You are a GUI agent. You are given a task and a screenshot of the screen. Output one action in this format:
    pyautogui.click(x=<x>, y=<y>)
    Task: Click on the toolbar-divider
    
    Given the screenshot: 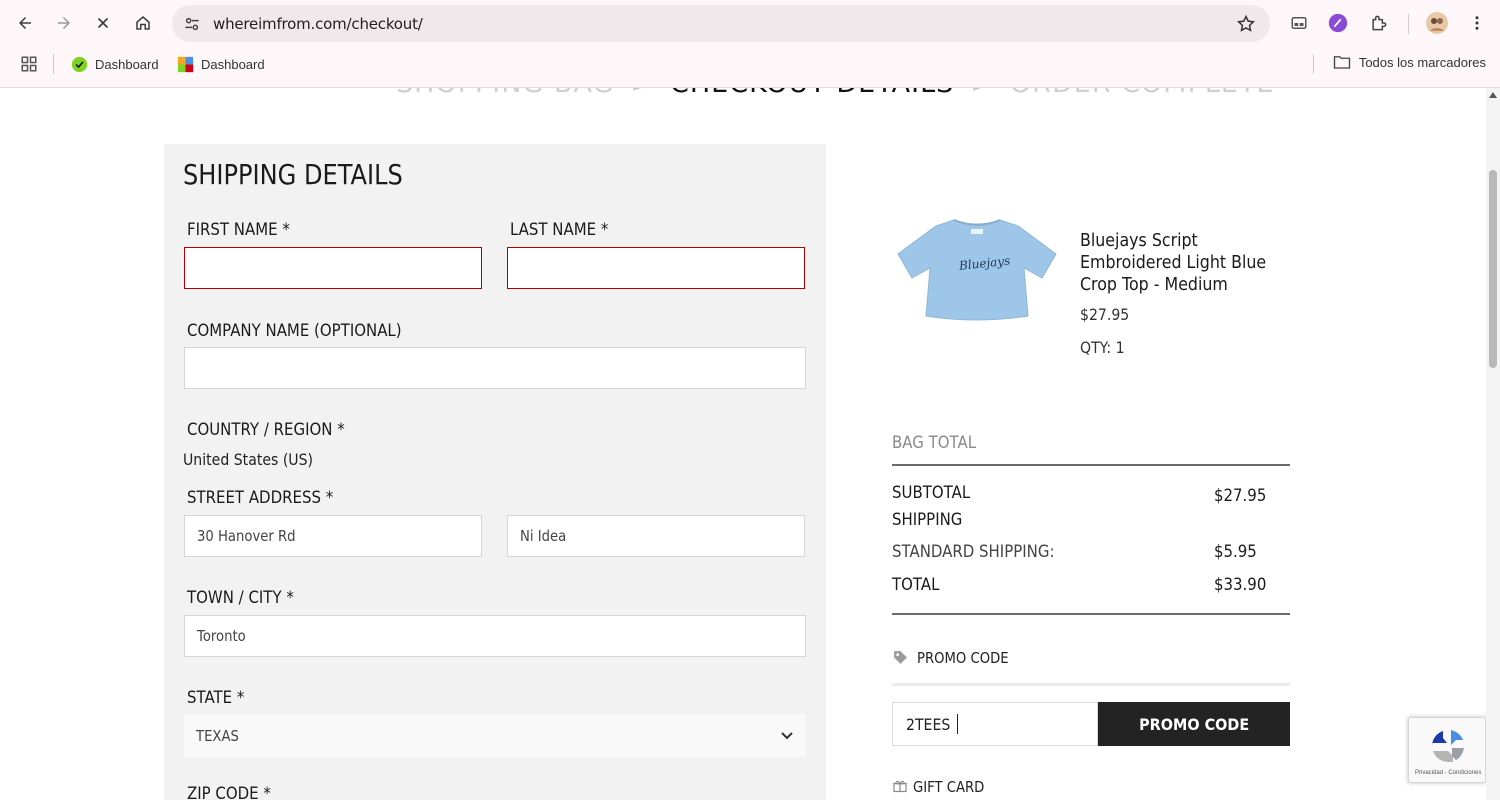 What is the action you would take?
    pyautogui.click(x=1408, y=24)
    